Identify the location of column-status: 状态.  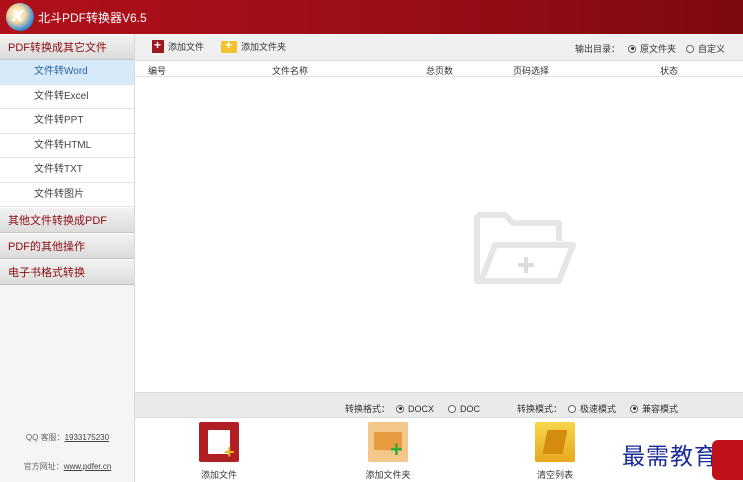
(669, 71).